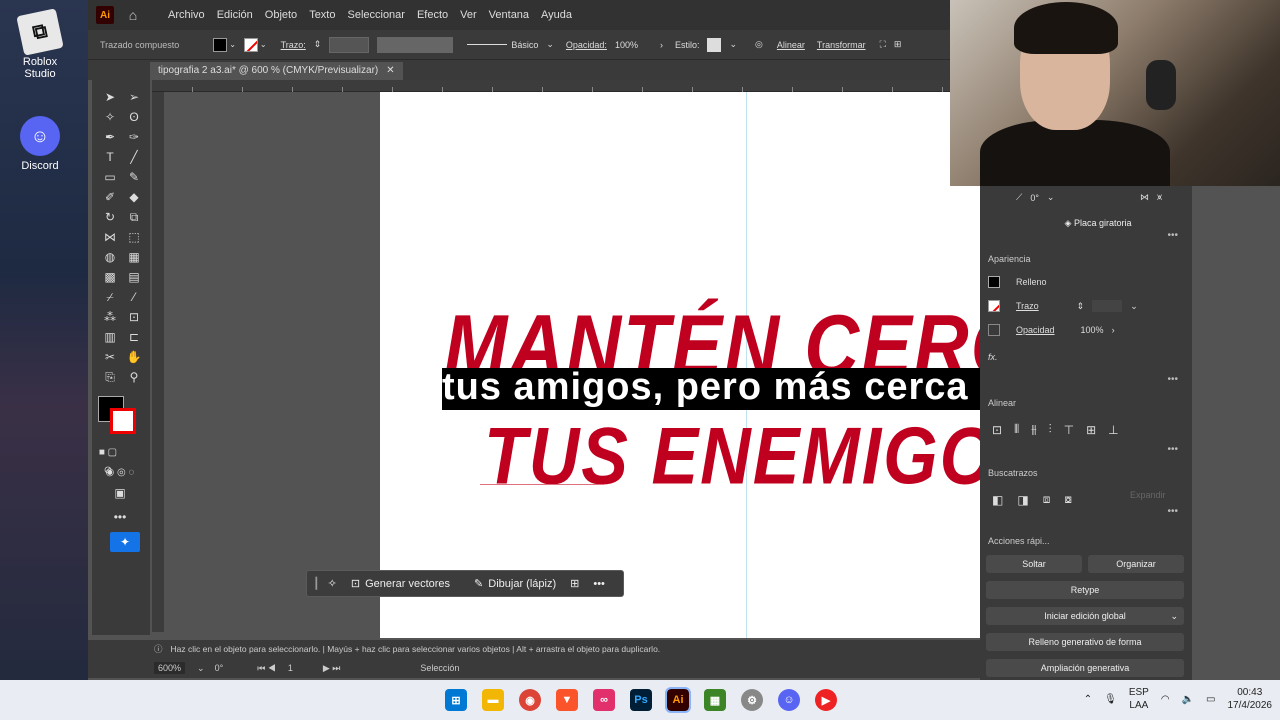 The width and height of the screenshot is (1280, 720). What do you see at coordinates (322, 15) in the screenshot?
I see `menu-texto: Texto` at bounding box center [322, 15].